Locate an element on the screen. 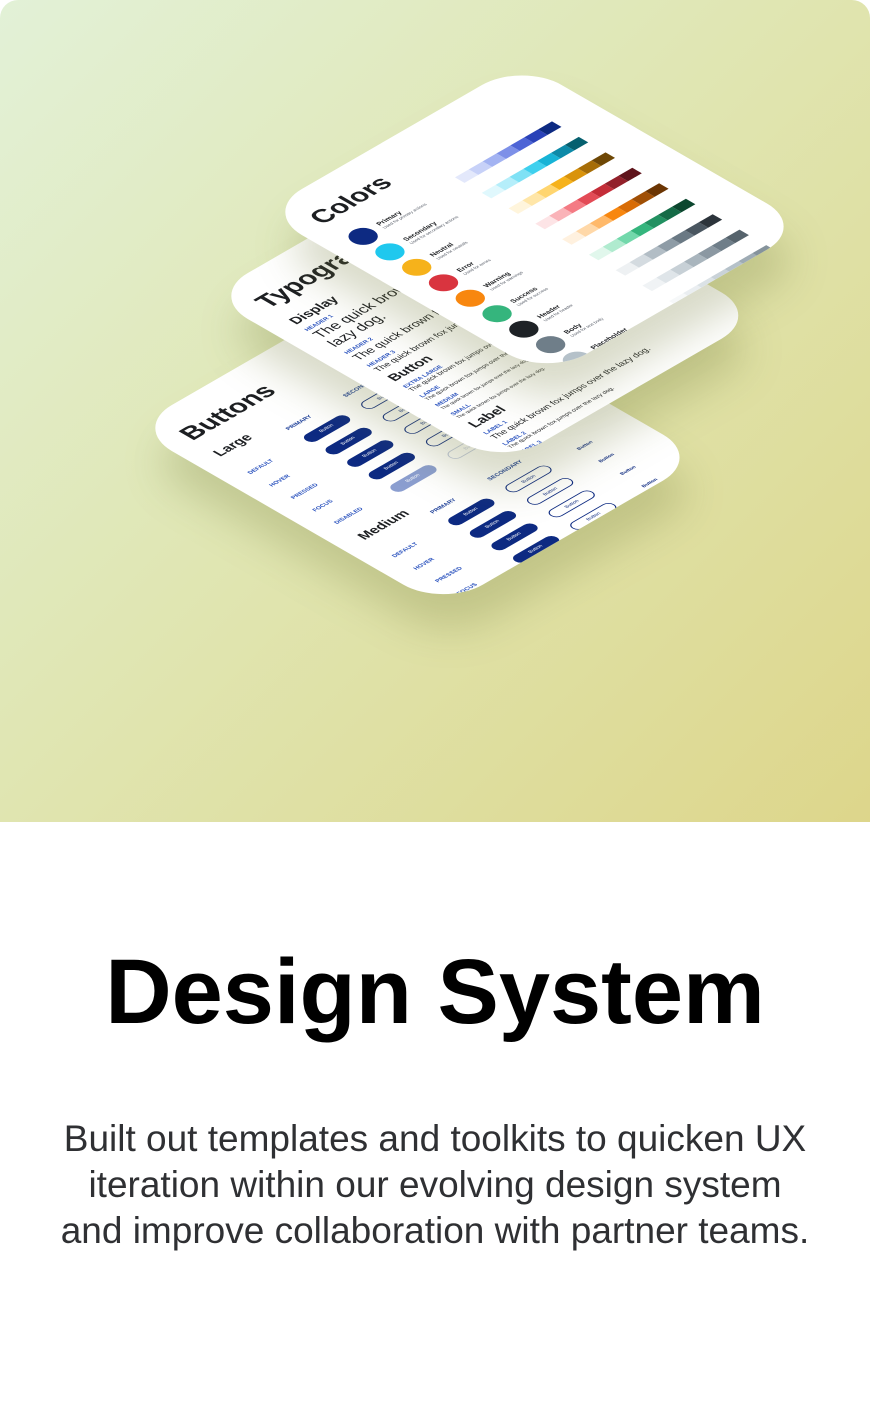  page-title: Design System is located at coordinates (435, 992).